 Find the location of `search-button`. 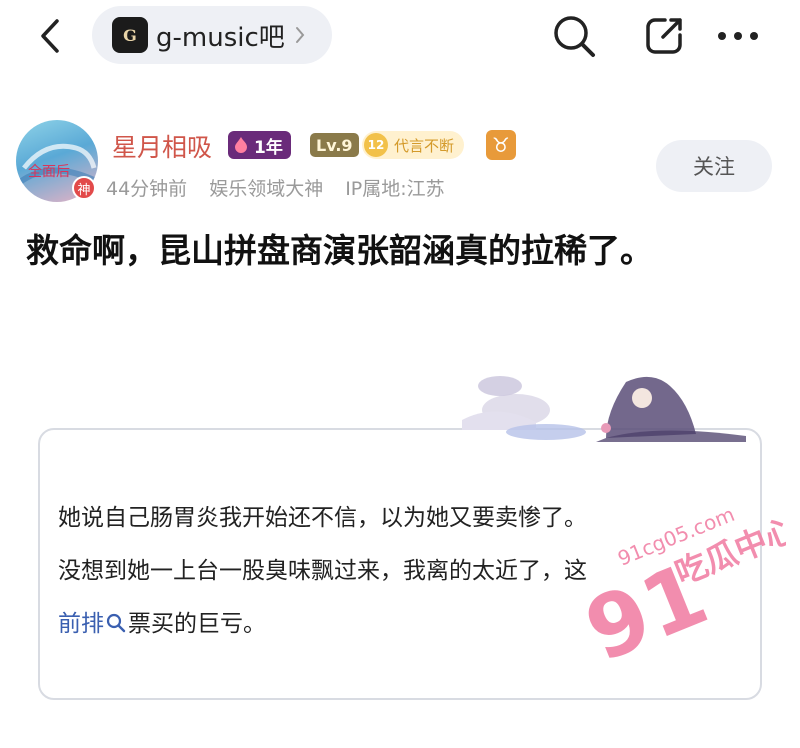

search-button is located at coordinates (574, 36).